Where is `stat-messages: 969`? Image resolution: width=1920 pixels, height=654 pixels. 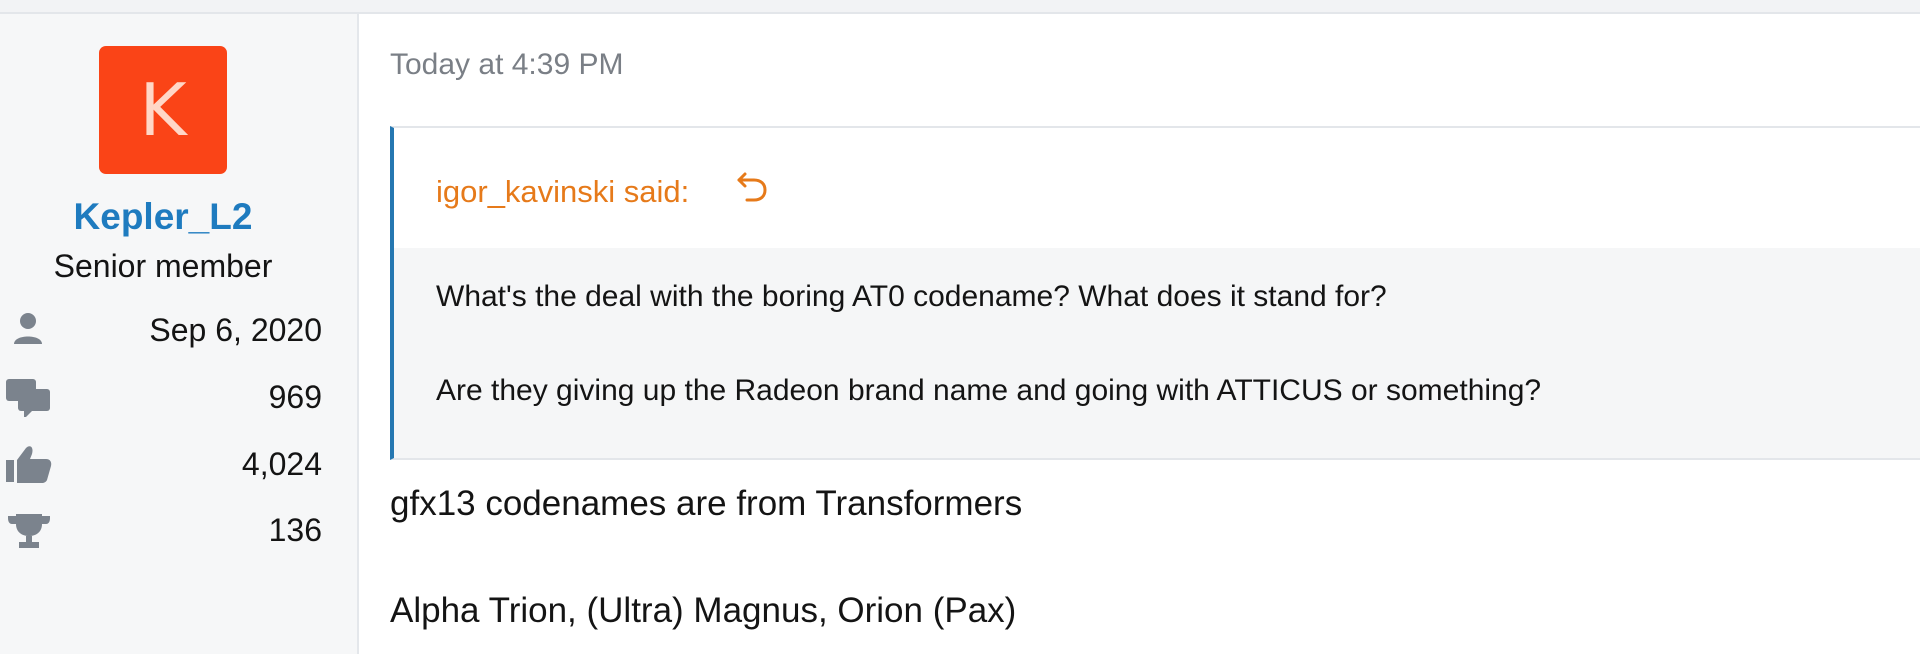 stat-messages: 969 is located at coordinates (163, 397).